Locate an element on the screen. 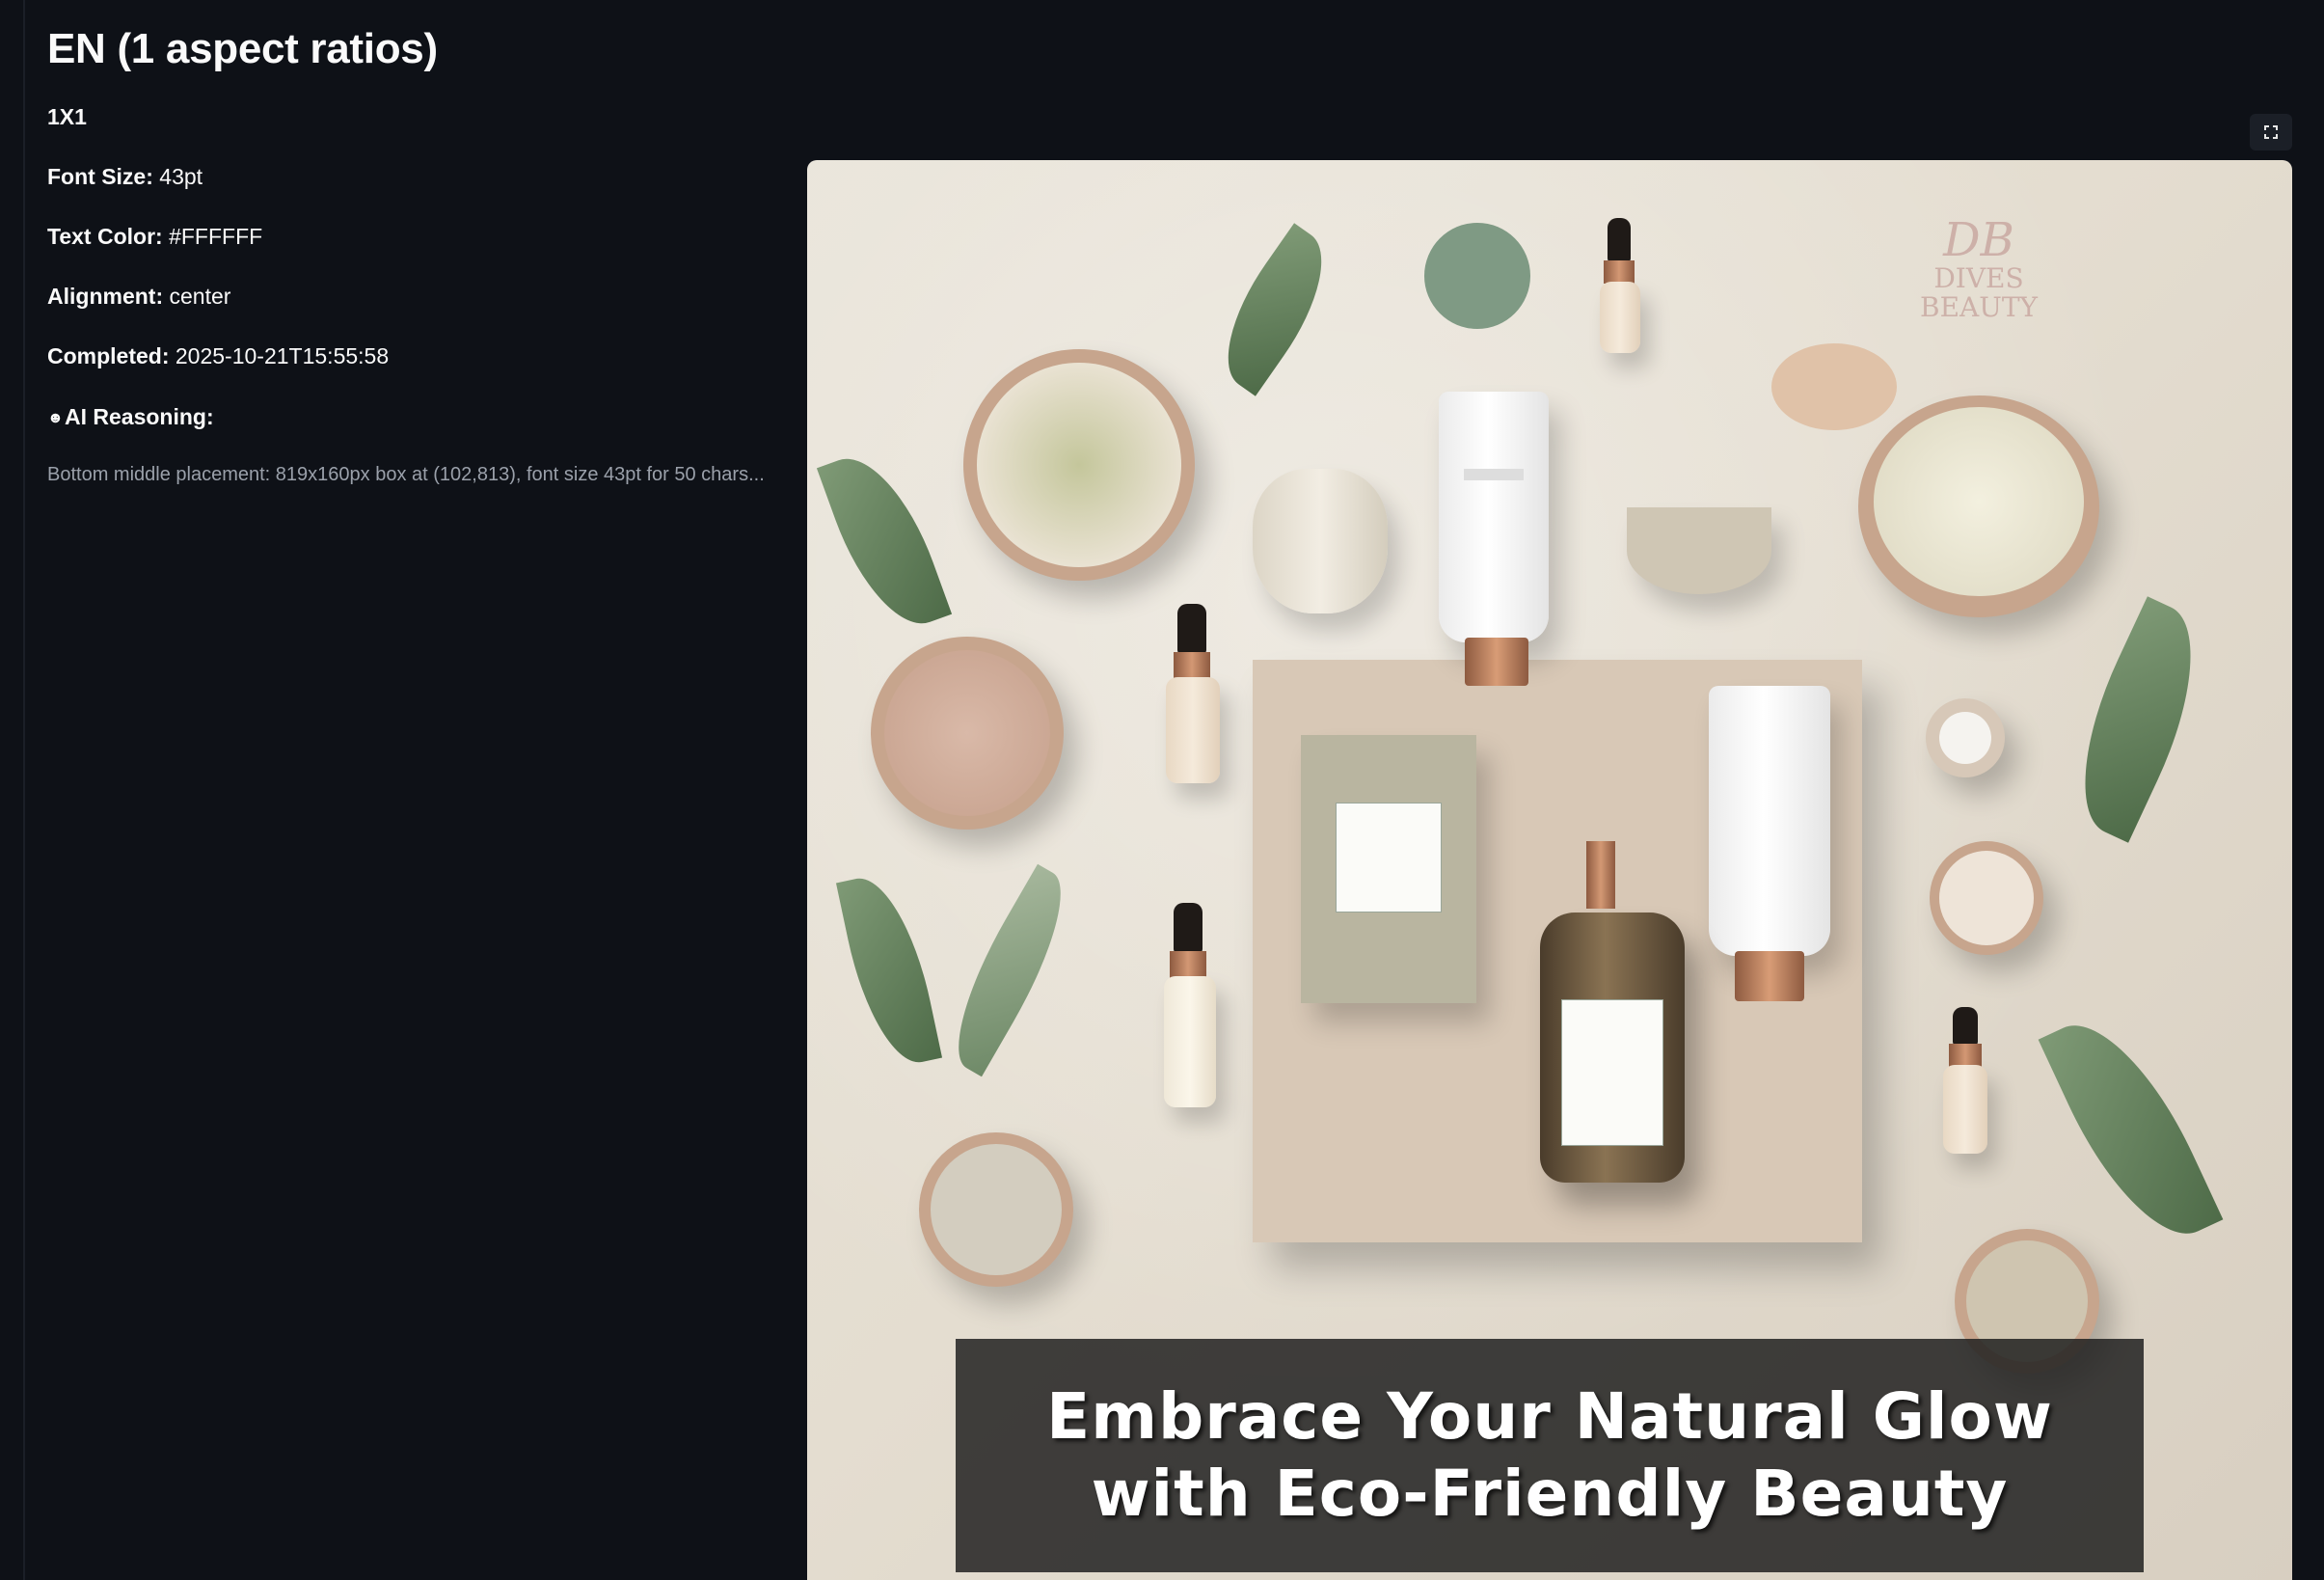 This screenshot has width=2324, height=1580. pump-head is located at coordinates (1601, 875).